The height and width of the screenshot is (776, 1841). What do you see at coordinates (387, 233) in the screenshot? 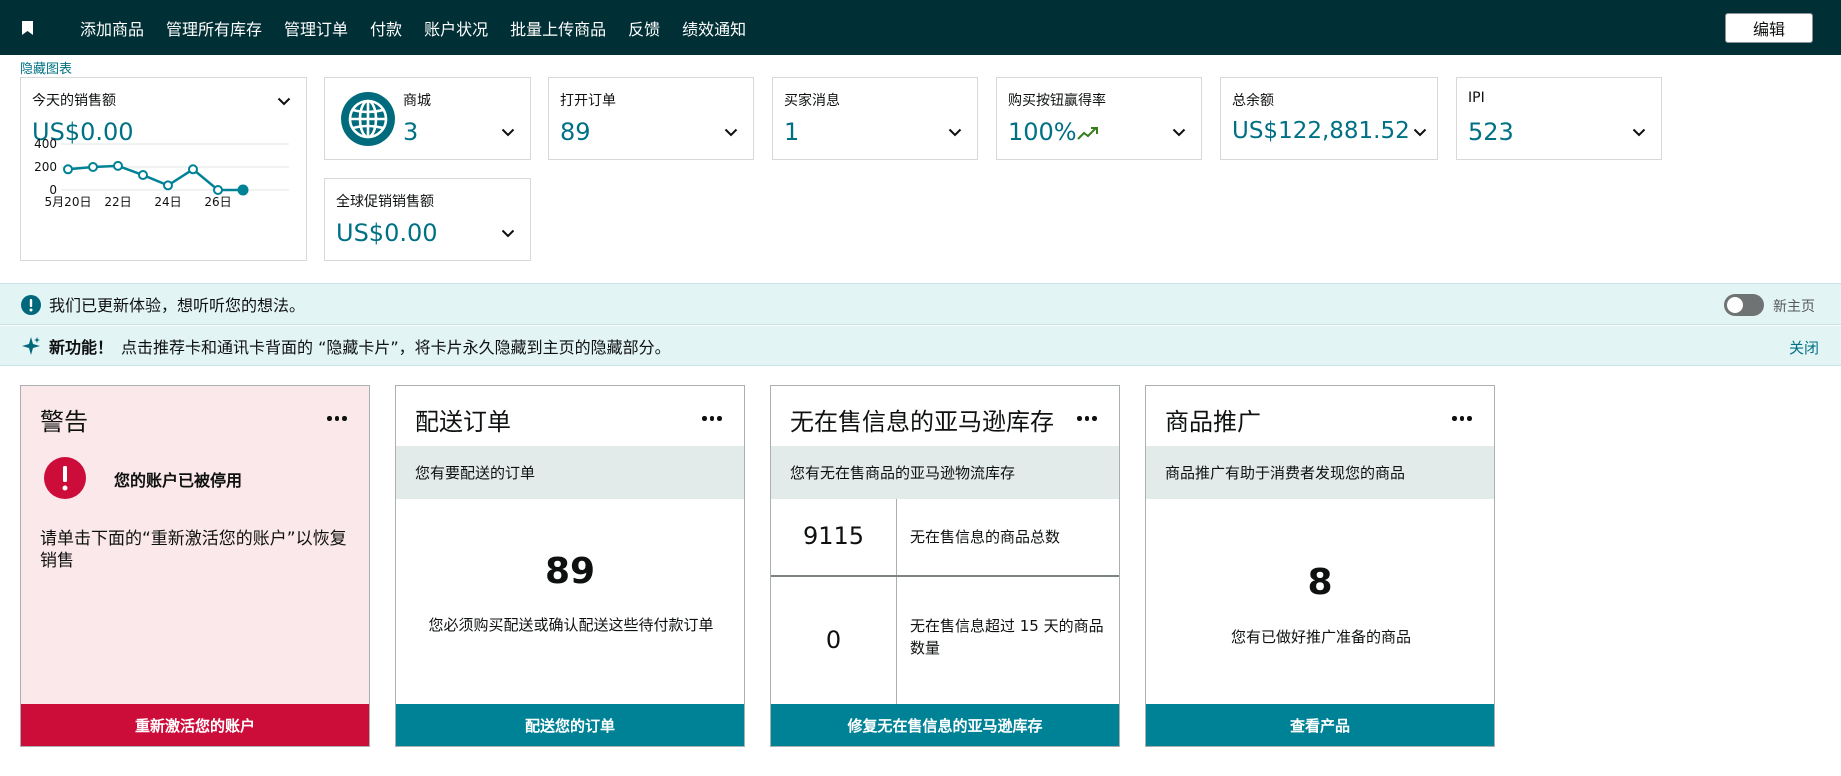
I see `global-promo-value: US$0.00` at bounding box center [387, 233].